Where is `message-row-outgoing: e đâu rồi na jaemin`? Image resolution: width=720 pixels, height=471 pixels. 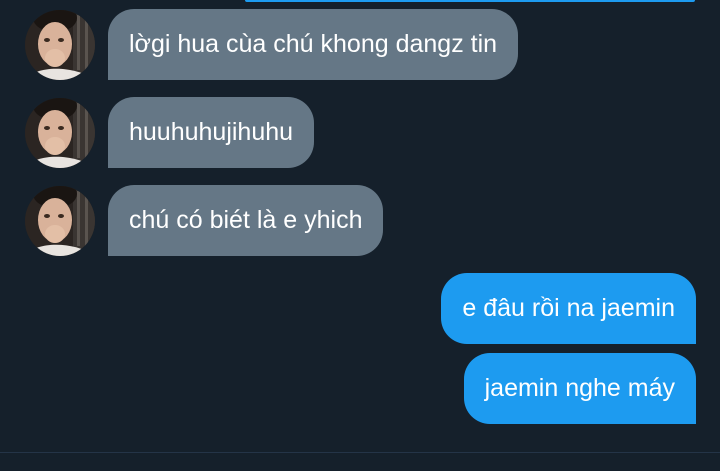 message-row-outgoing: e đâu rồi na jaemin is located at coordinates (568, 308).